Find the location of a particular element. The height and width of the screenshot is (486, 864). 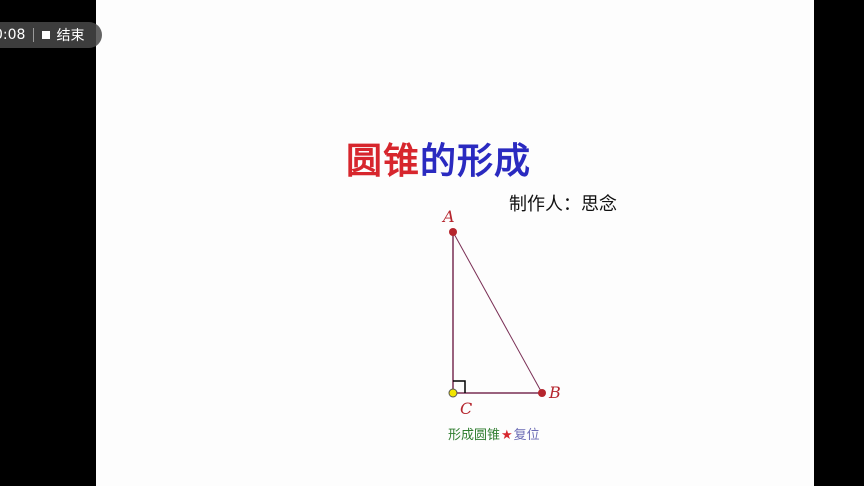

segment-ab is located at coordinates (497, 312).